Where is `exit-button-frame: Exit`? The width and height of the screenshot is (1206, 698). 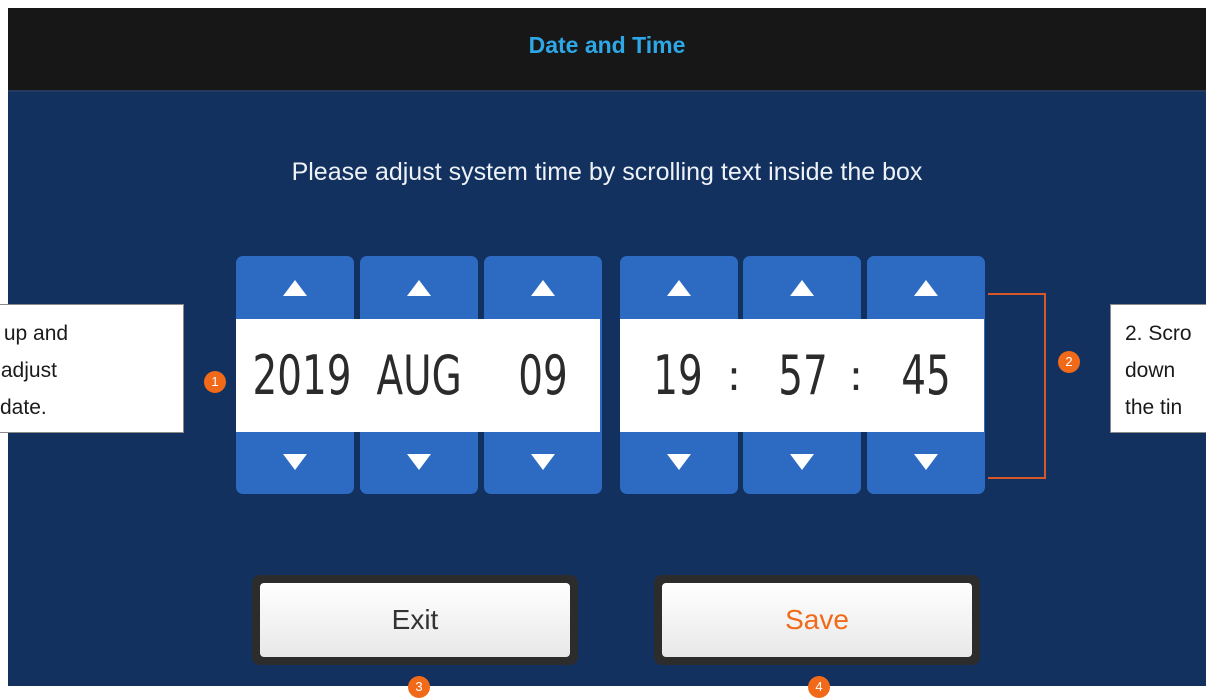 exit-button-frame: Exit is located at coordinates (415, 620).